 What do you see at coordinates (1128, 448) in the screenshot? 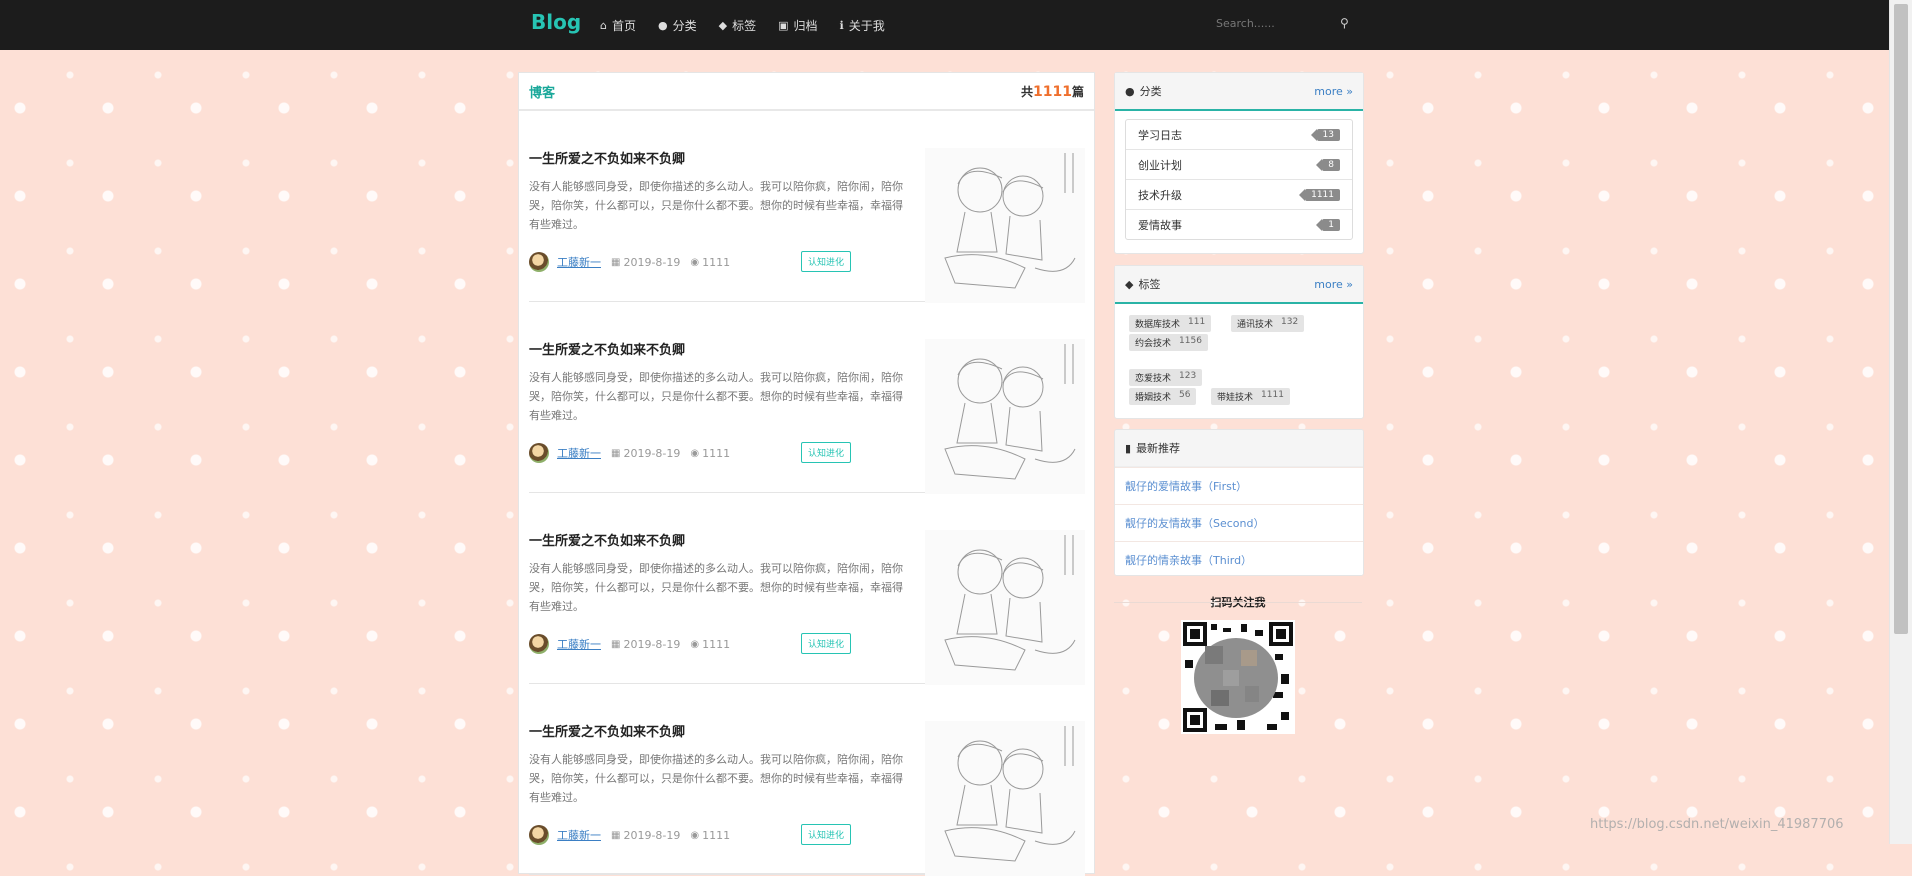
I see `bookmark-icon: ▮` at bounding box center [1128, 448].